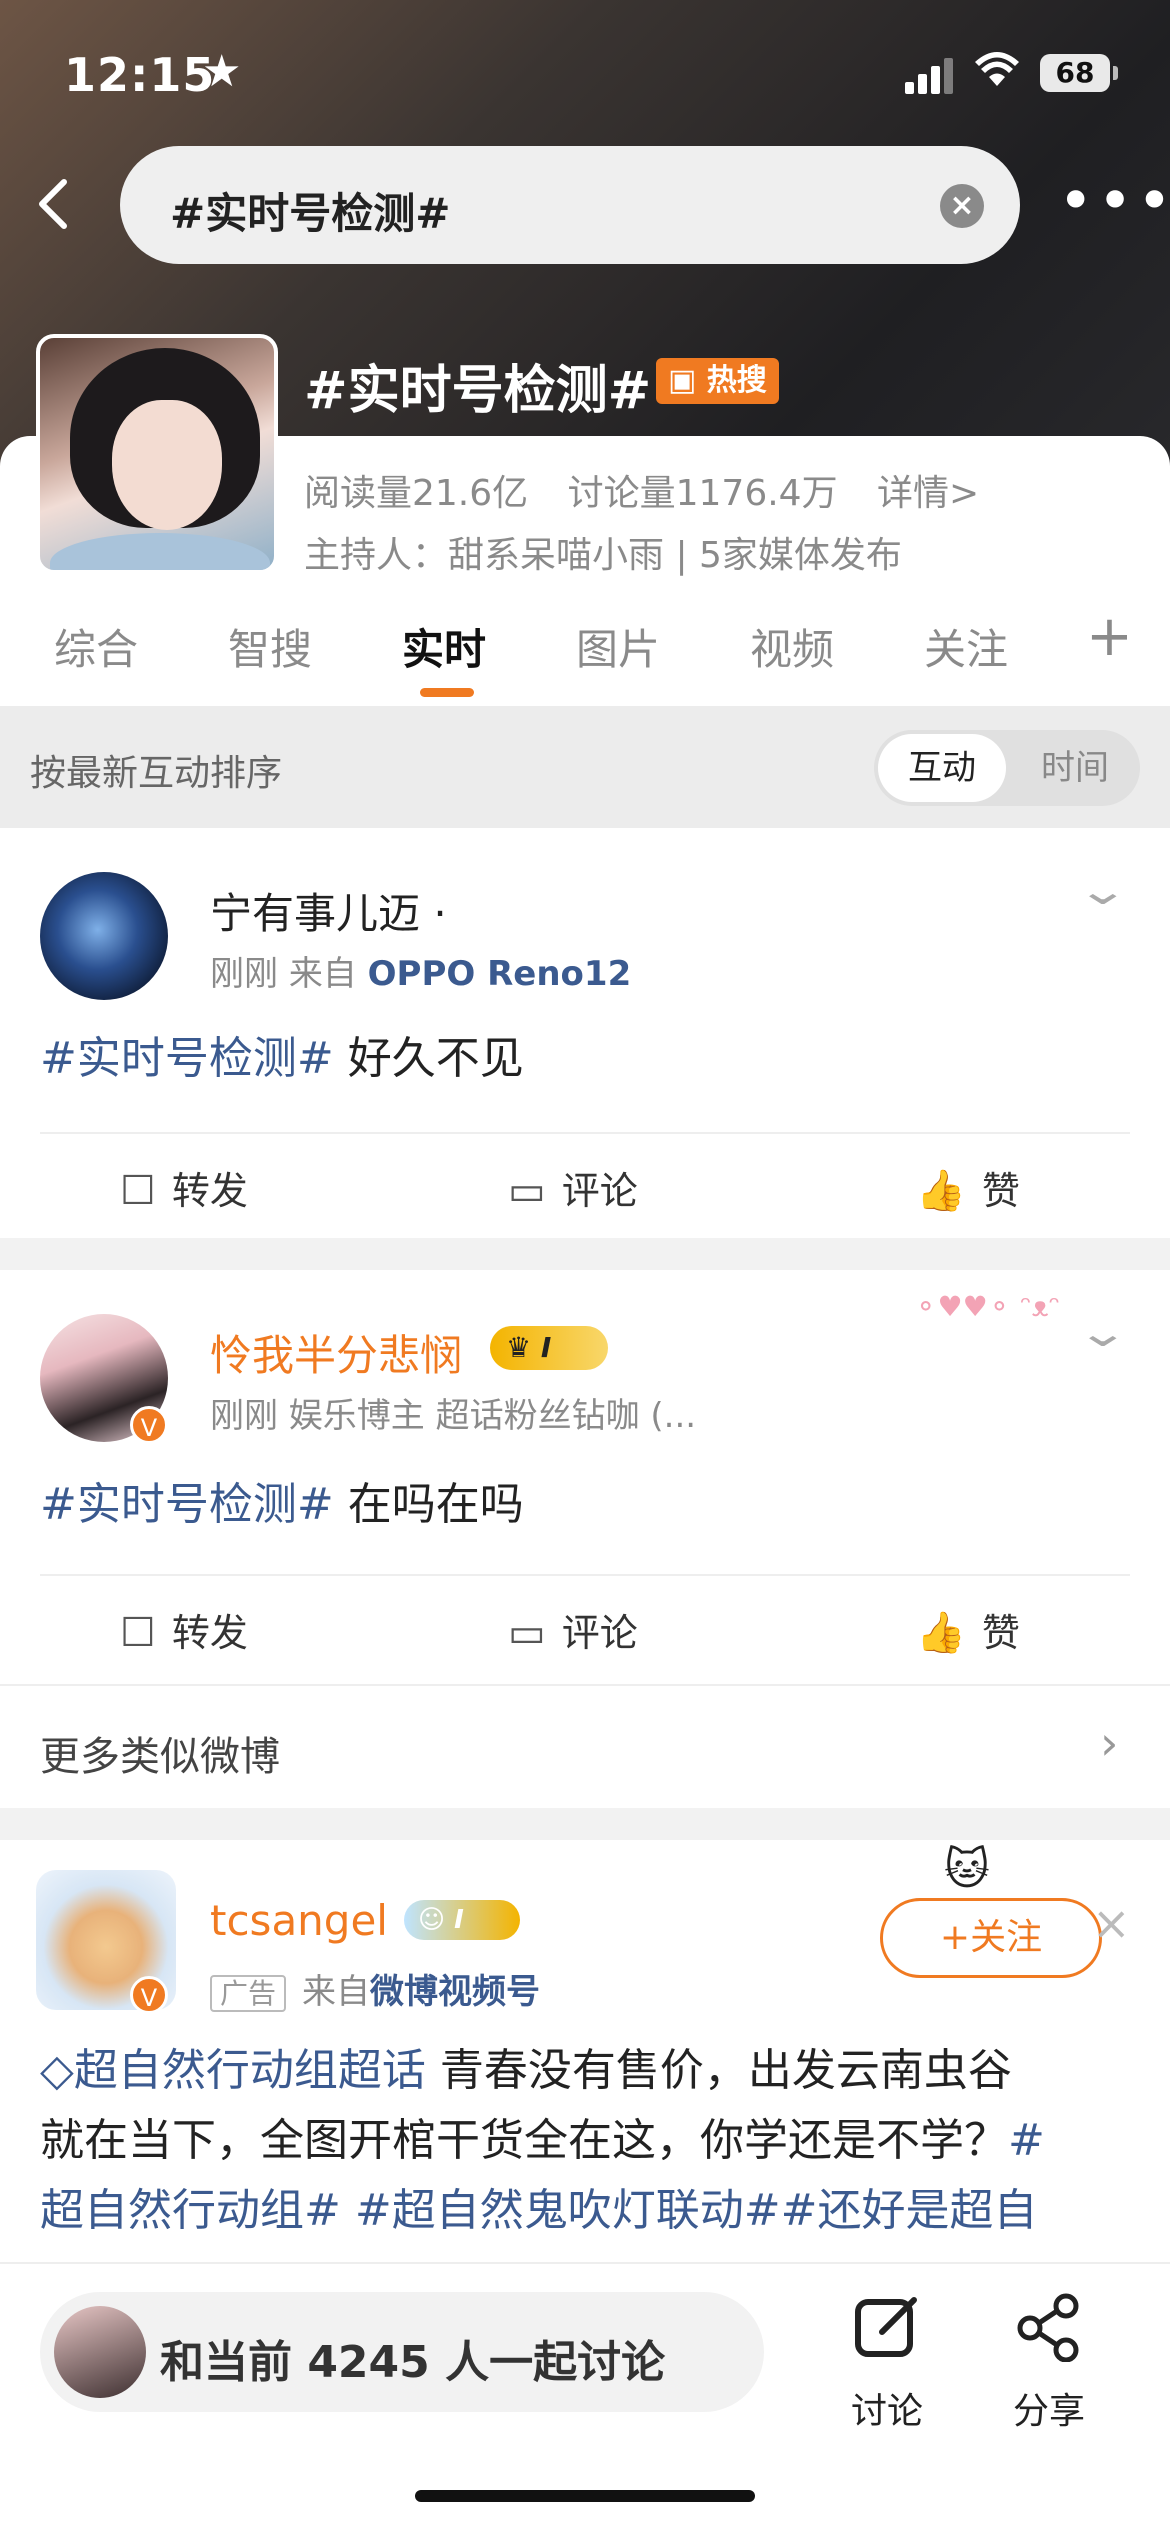  I want to click on clock: 12:15, so click(140, 75).